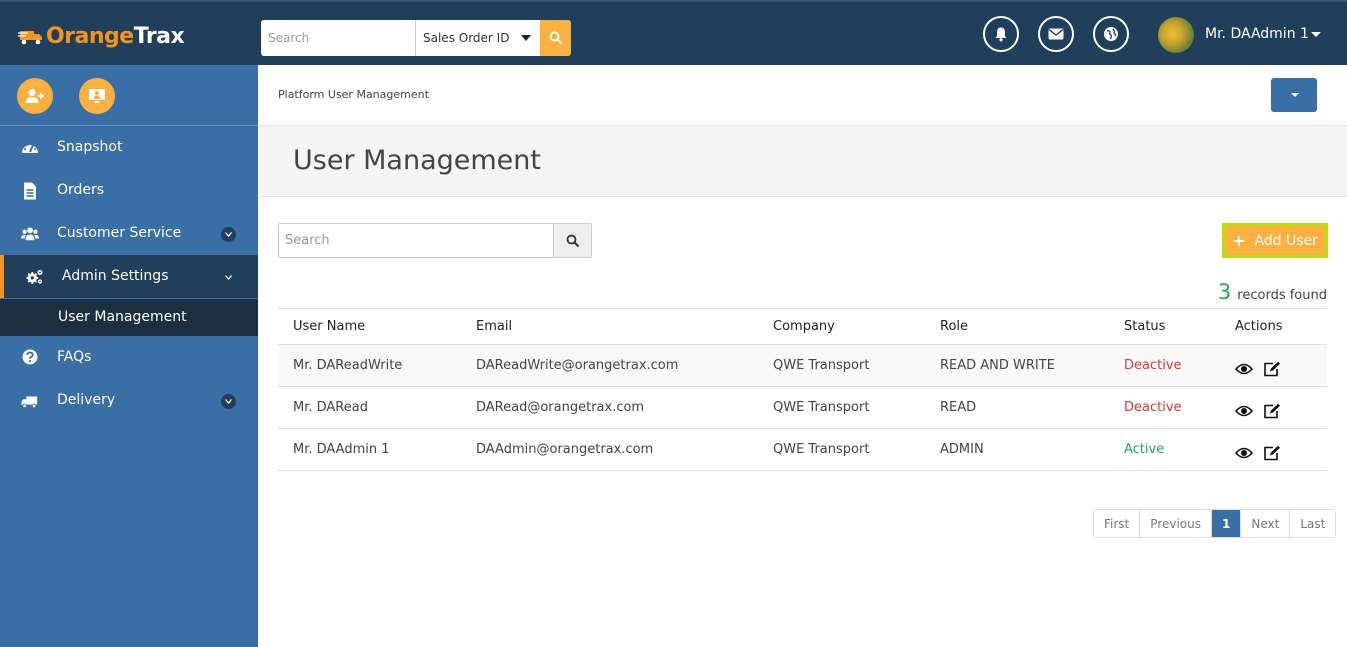  I want to click on language-button, so click(1111, 34).